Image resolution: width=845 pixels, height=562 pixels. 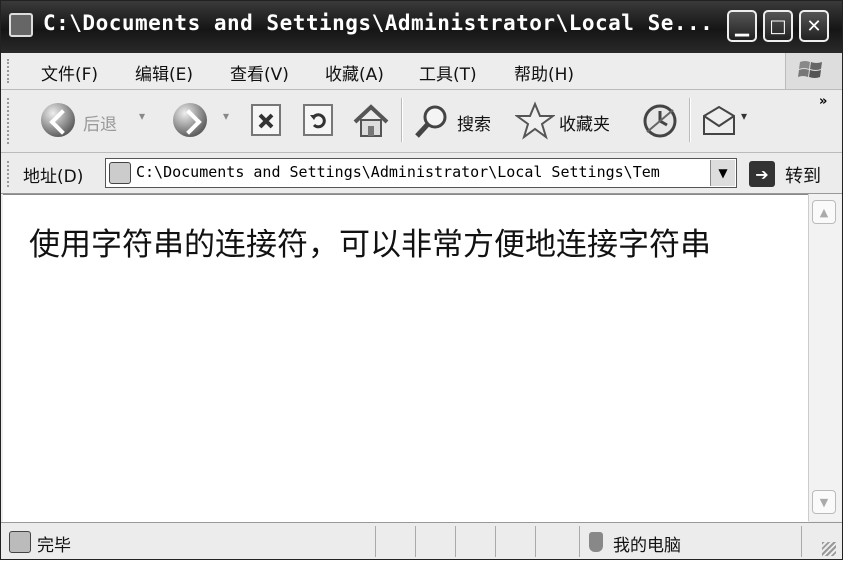 I want to click on page-text: 使用字符串的连接符，可以非常方便地连接字符串, so click(x=370, y=245).